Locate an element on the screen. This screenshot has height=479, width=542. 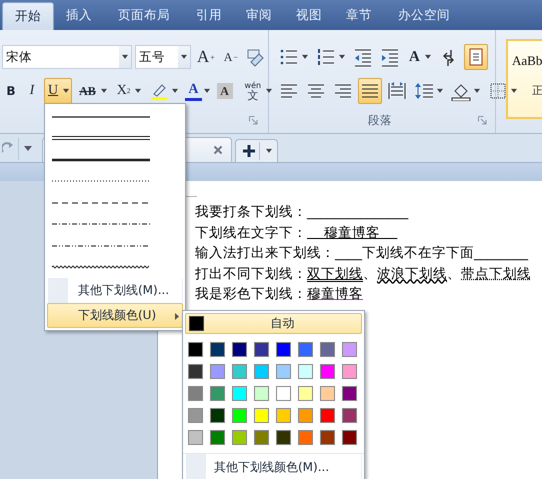
outdent-icon is located at coordinates (363, 57).